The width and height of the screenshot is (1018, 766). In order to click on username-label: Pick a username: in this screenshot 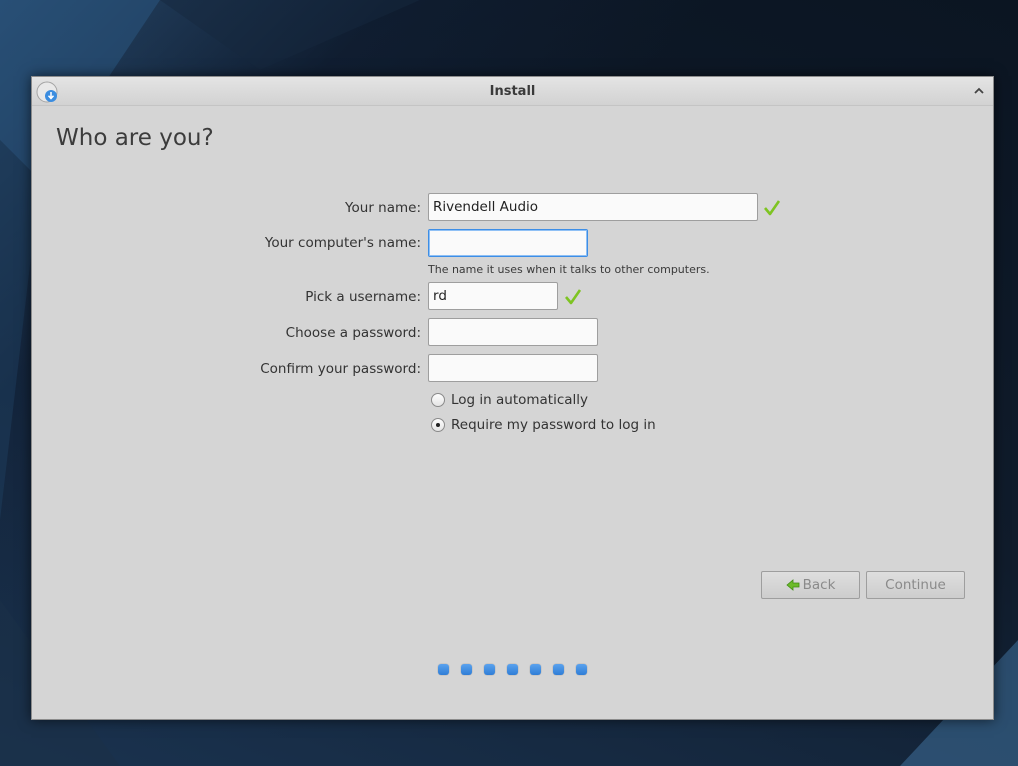, I will do `click(363, 297)`.